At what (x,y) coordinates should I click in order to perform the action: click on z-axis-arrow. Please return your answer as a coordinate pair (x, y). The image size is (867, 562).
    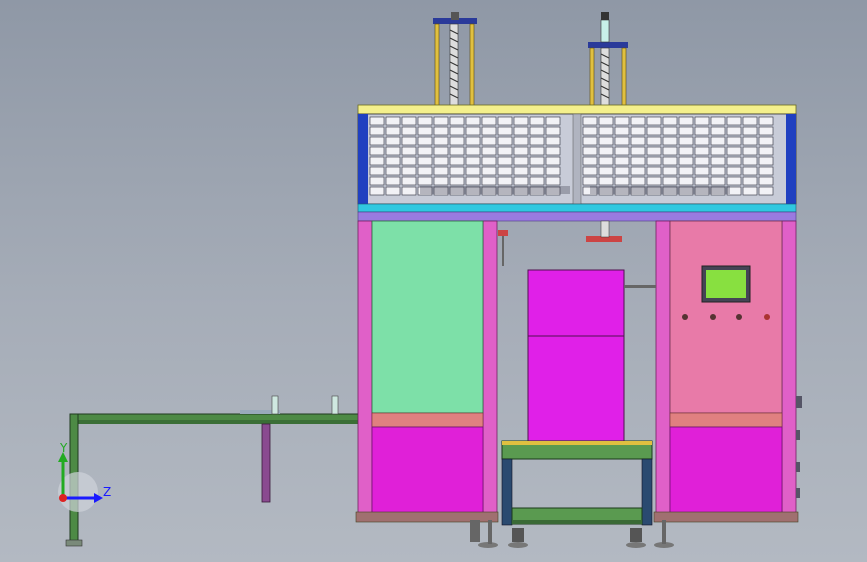
    Looking at the image, I should click on (98, 498).